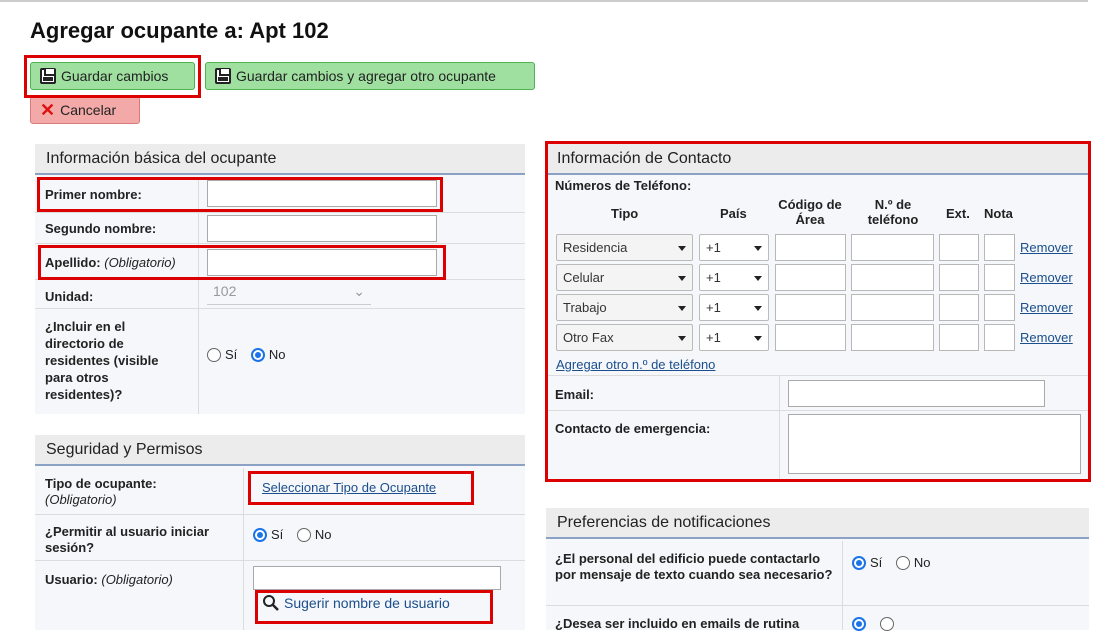 The height and width of the screenshot is (636, 1099). What do you see at coordinates (349, 487) in the screenshot?
I see `select-occupant-type-link: Seleccionar Tipo de Ocupante` at bounding box center [349, 487].